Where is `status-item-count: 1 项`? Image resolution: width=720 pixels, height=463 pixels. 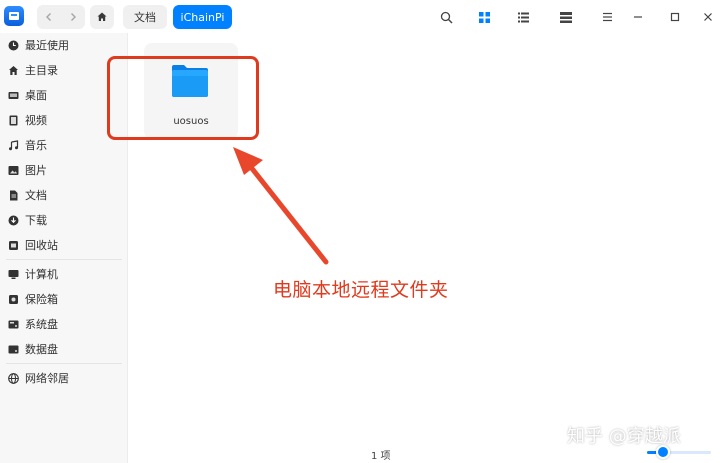 status-item-count: 1 项 is located at coordinates (381, 456).